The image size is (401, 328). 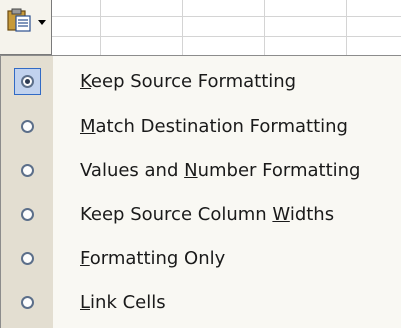 I want to click on menu-item: Keep Source Column Widths, so click(x=201, y=214).